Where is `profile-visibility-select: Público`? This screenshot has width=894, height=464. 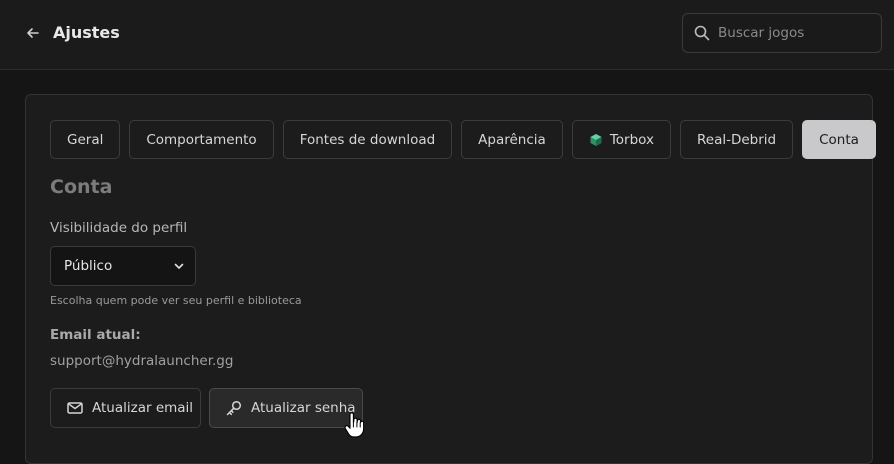 profile-visibility-select: Público is located at coordinates (123, 266).